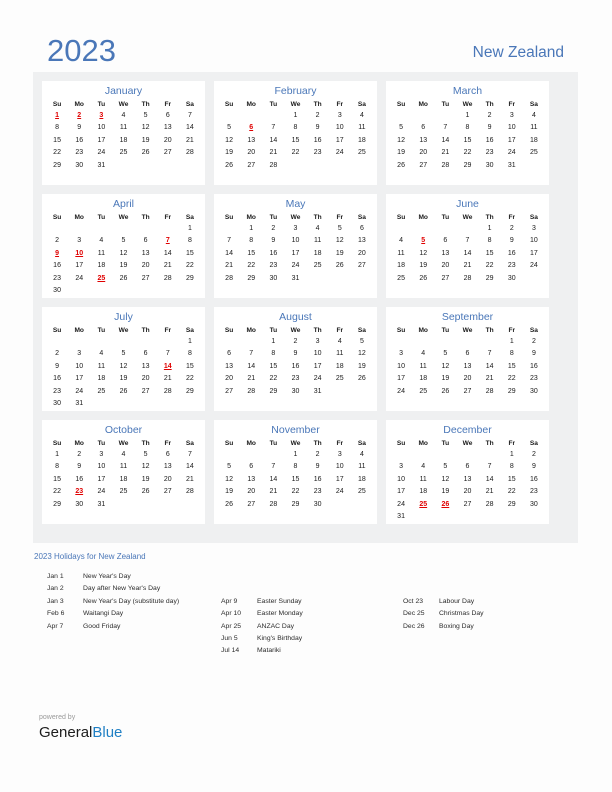  I want to click on day-cell: 3, so click(79, 241).